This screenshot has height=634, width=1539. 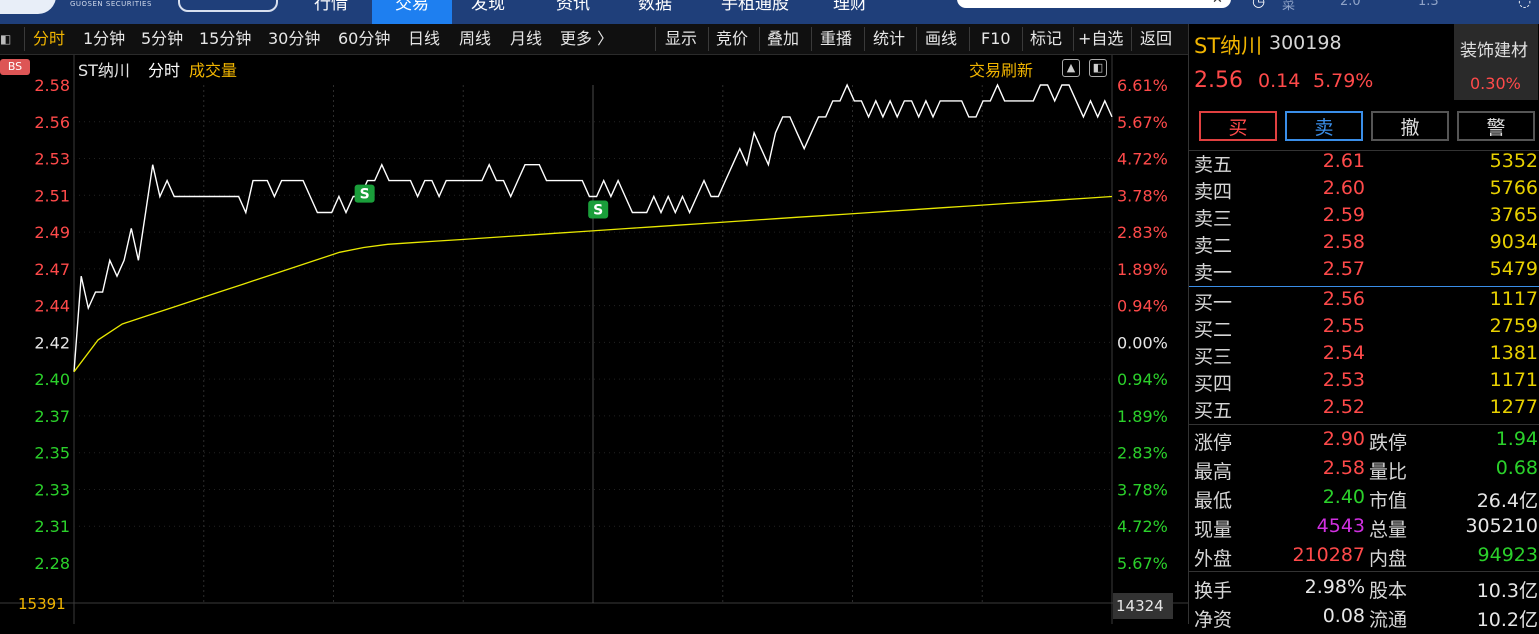 What do you see at coordinates (836, 39) in the screenshot?
I see `tool-replay: 重播` at bounding box center [836, 39].